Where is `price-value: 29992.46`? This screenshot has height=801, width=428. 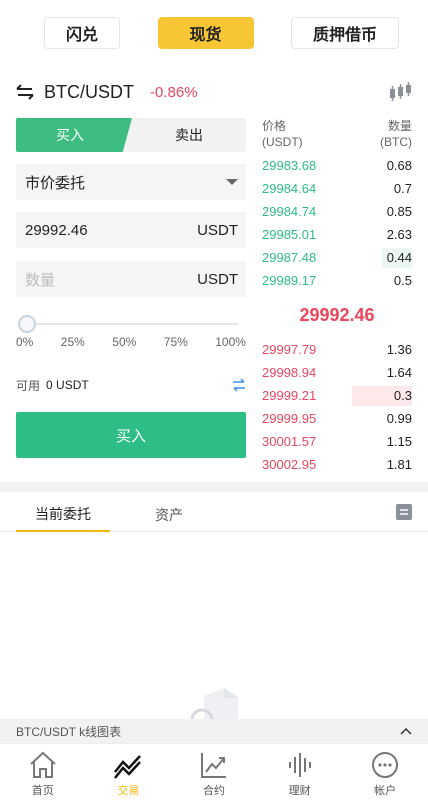 price-value: 29992.46 is located at coordinates (56, 230).